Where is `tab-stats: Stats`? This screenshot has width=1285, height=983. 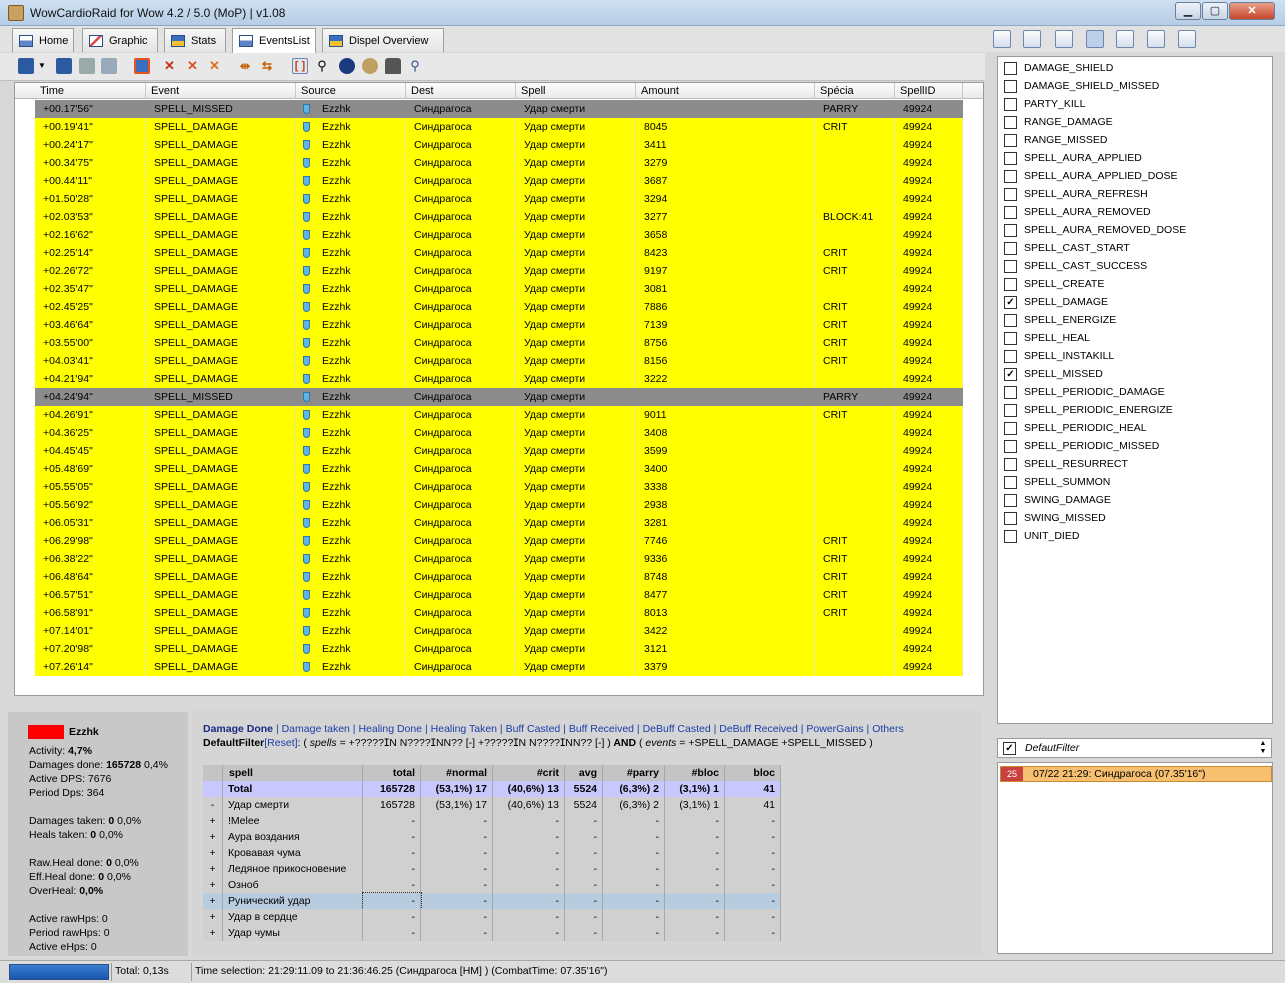 tab-stats: Stats is located at coordinates (195, 40).